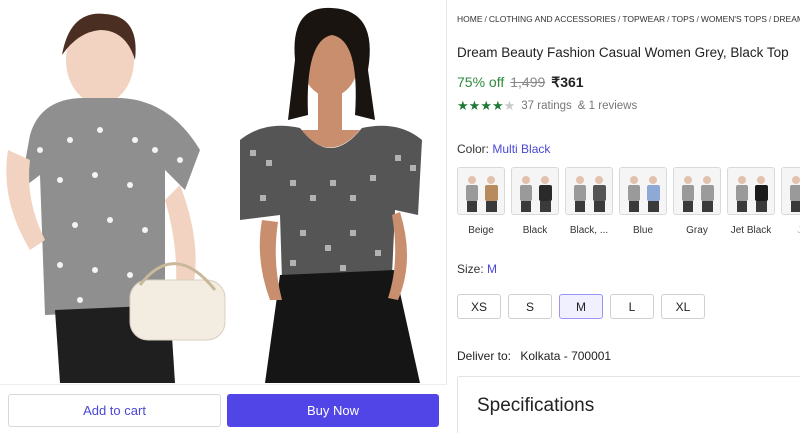  Describe the element at coordinates (223, 408) in the screenshot. I see `cta-row: Add to cart Buy Now` at that location.